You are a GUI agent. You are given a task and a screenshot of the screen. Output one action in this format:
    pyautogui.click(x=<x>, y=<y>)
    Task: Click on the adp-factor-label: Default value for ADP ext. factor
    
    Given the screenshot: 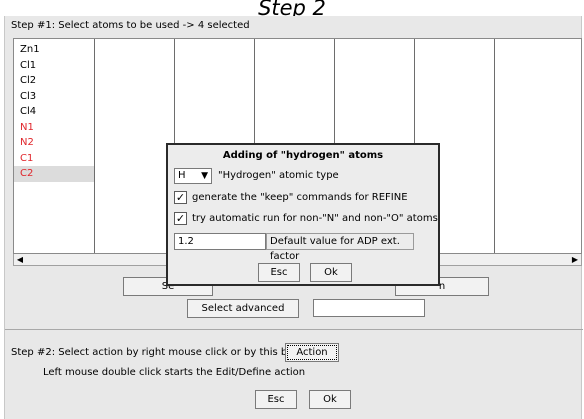 What is the action you would take?
    pyautogui.click(x=340, y=247)
    